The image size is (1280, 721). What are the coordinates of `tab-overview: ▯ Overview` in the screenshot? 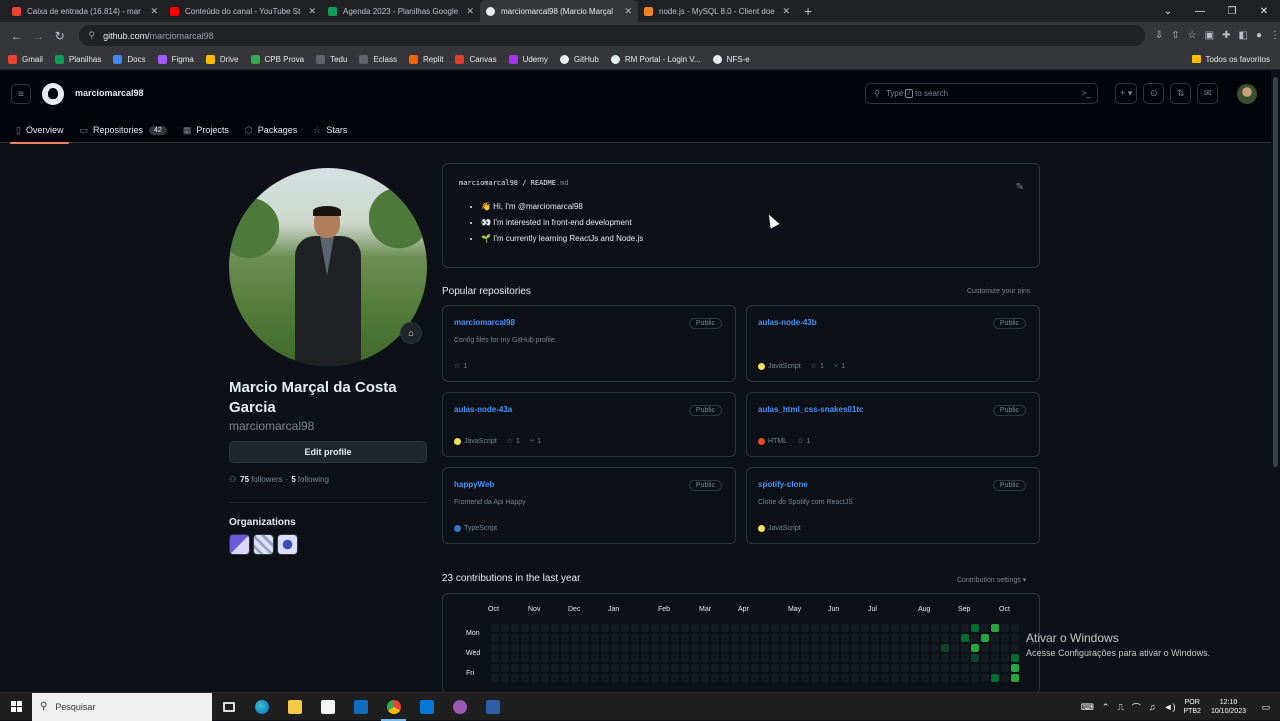 It's located at (40, 130).